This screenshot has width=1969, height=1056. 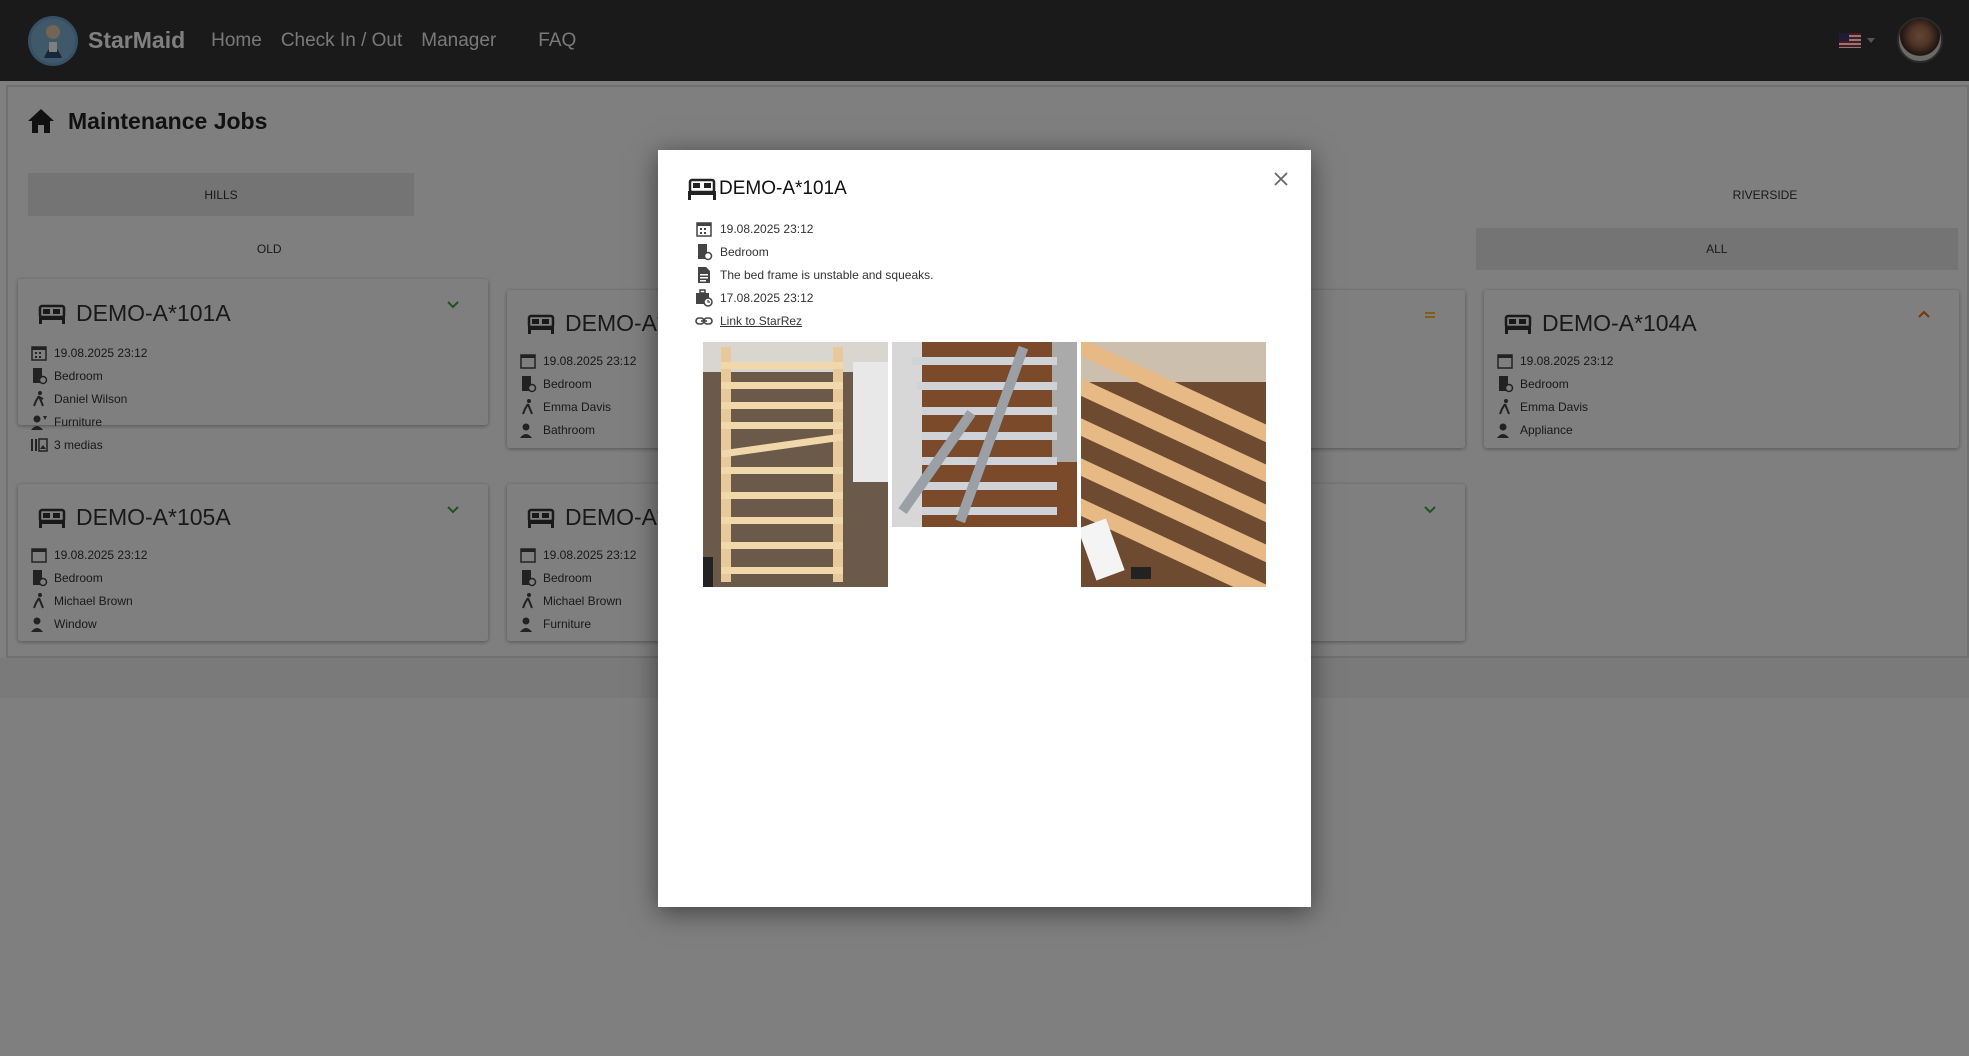 What do you see at coordinates (827, 274) in the screenshot?
I see `modal-description: The bed frame is unstable and squeaks.` at bounding box center [827, 274].